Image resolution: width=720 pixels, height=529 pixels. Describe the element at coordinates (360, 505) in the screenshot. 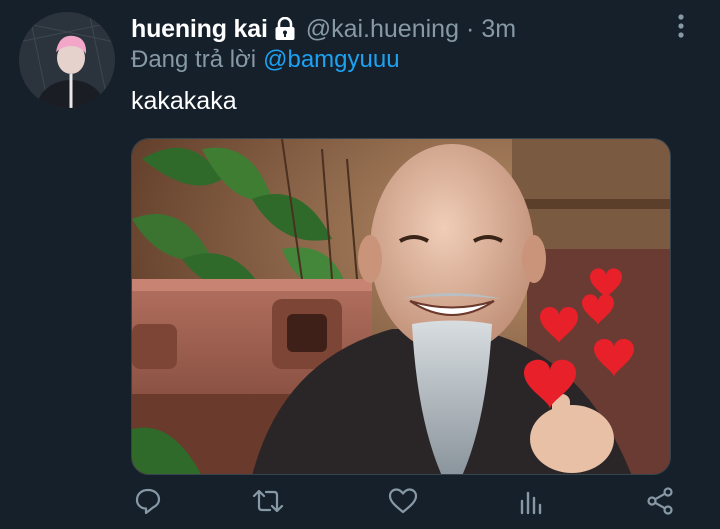

I see `tweet-actions-bar` at that location.